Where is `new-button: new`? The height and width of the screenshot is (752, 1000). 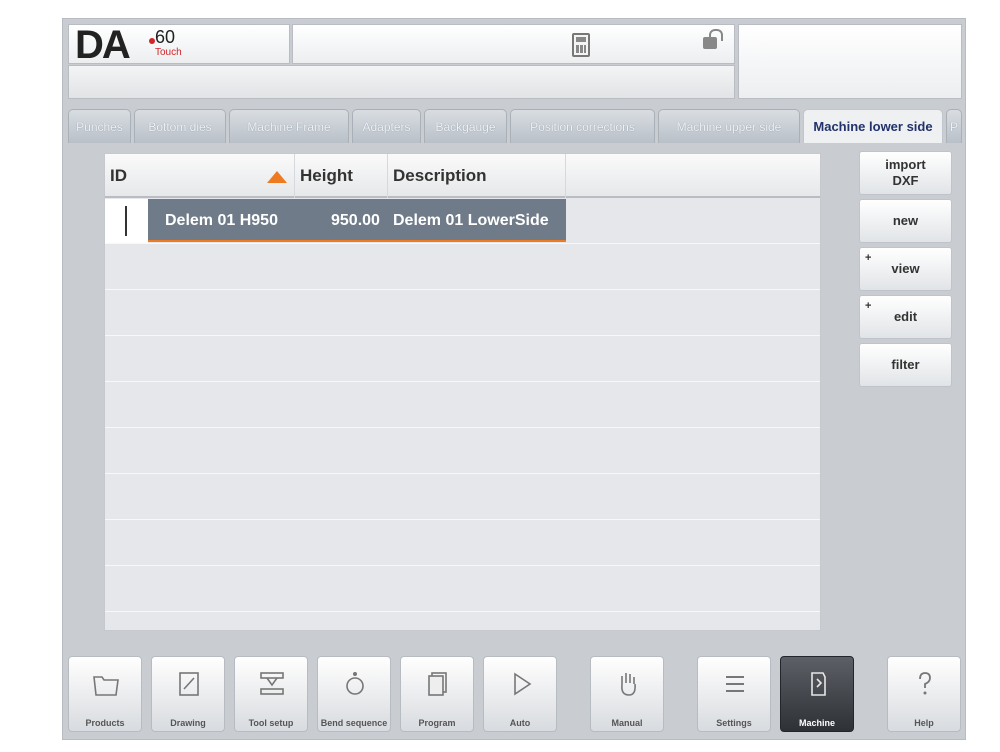 new-button: new is located at coordinates (905, 221).